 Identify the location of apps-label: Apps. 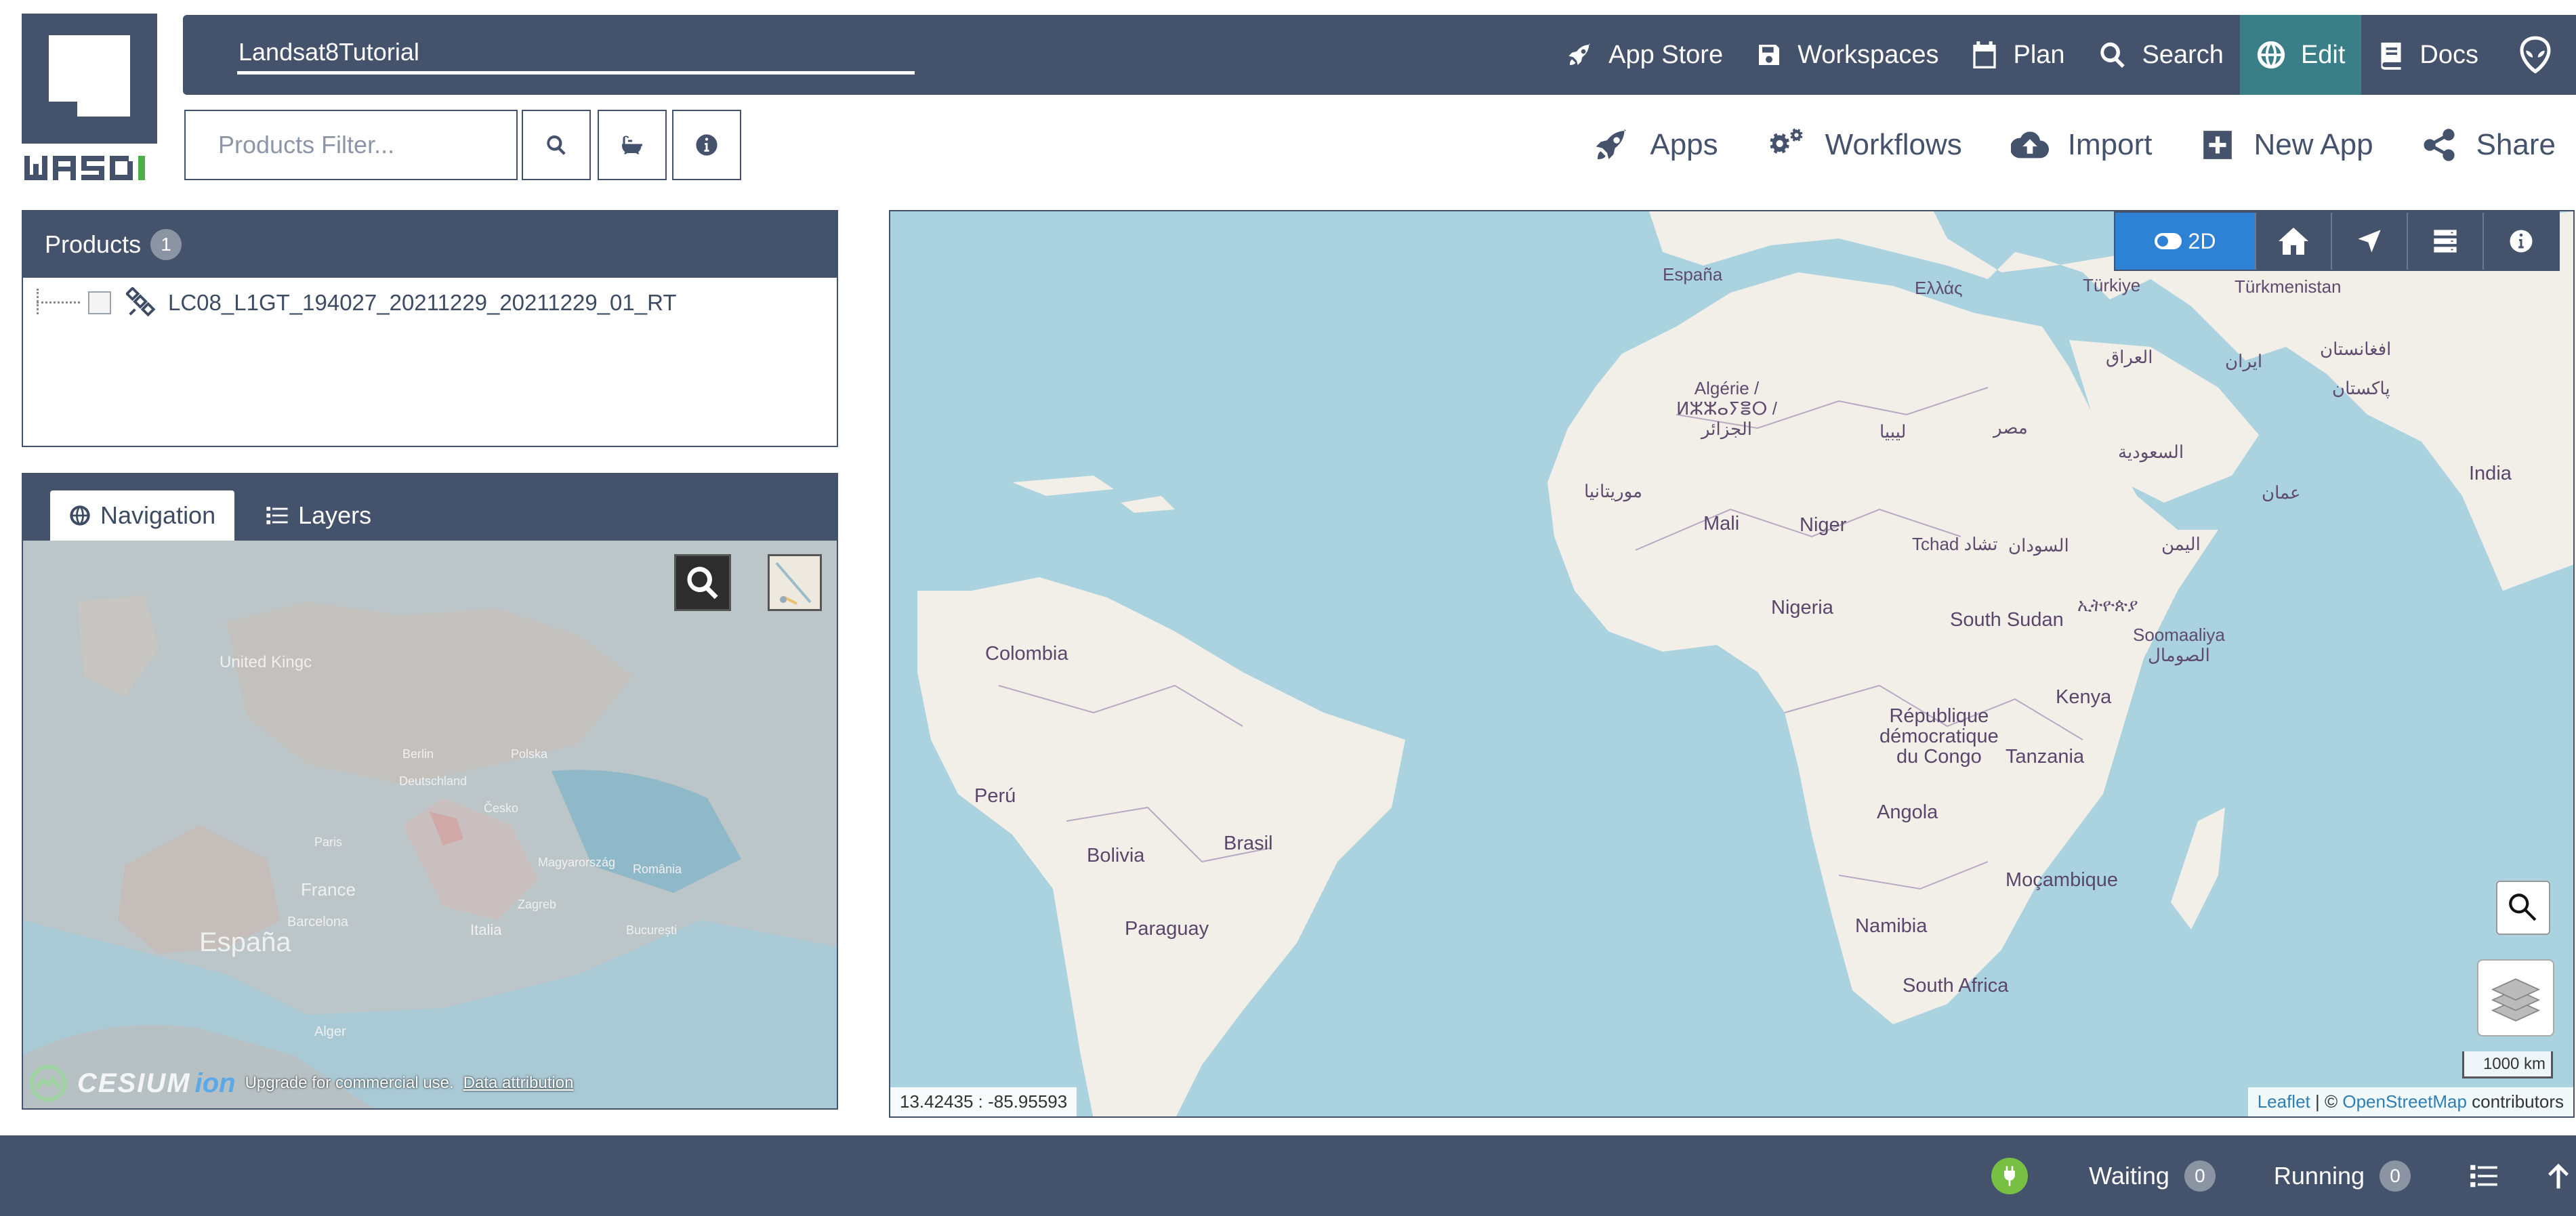
(1684, 144).